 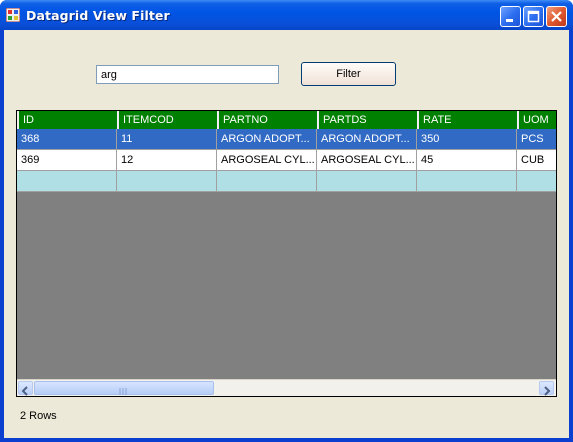 What do you see at coordinates (98, 15) in the screenshot?
I see `window-title: Datagrid View Filter` at bounding box center [98, 15].